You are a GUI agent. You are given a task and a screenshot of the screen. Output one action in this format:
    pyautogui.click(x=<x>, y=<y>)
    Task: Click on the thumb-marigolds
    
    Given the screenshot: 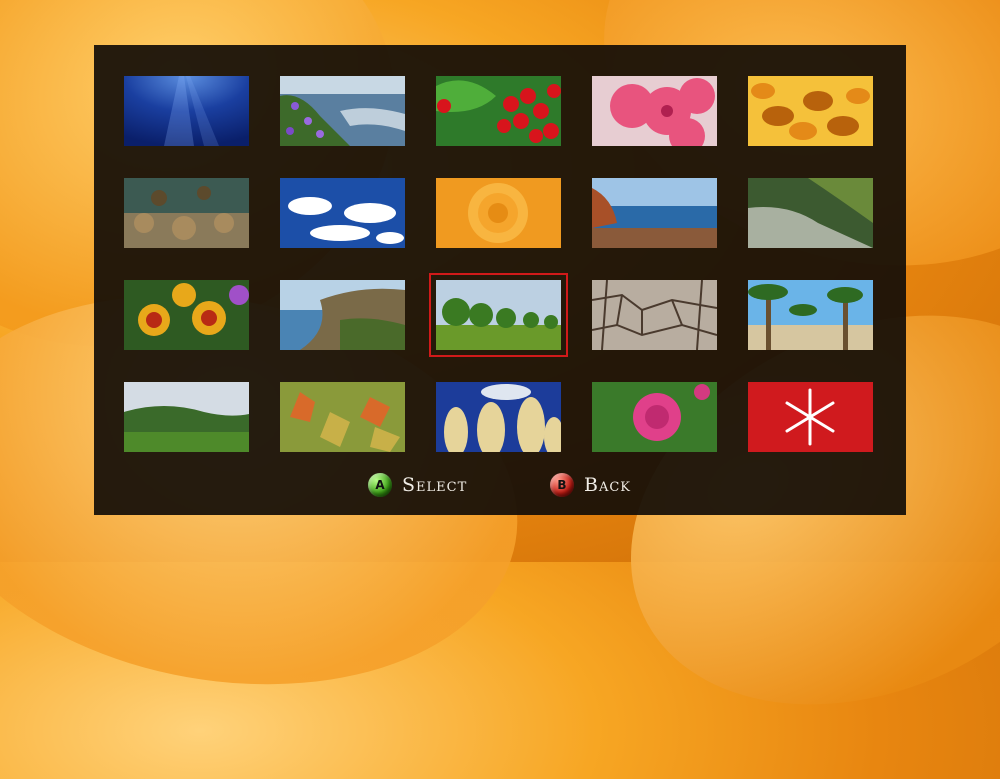 What is the action you would take?
    pyautogui.click(x=186, y=315)
    